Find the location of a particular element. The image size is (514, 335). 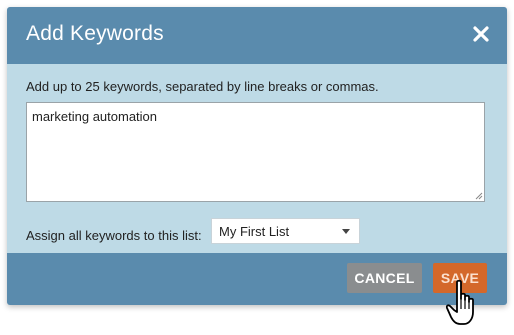

dialog-title: Add Keywords is located at coordinates (95, 33).